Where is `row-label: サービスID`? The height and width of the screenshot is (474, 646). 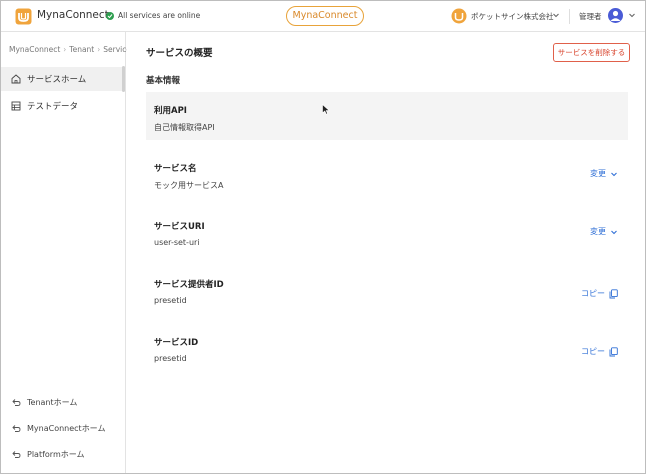 row-label: サービスID is located at coordinates (176, 343).